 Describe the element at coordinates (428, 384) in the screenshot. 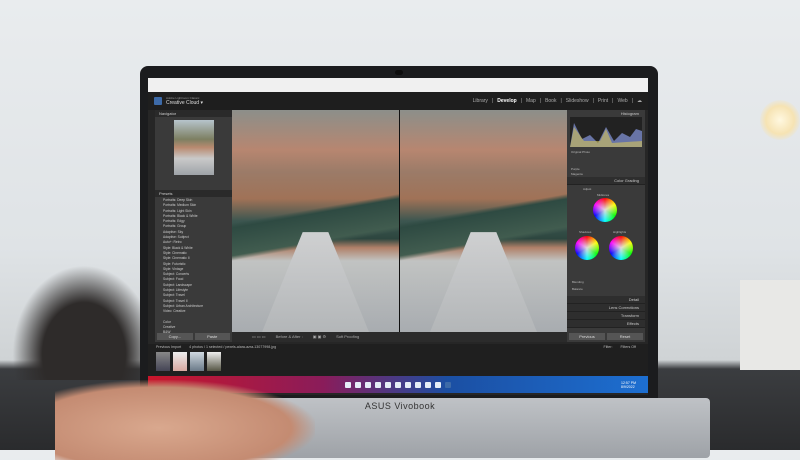

I see `chrome-icon` at that location.